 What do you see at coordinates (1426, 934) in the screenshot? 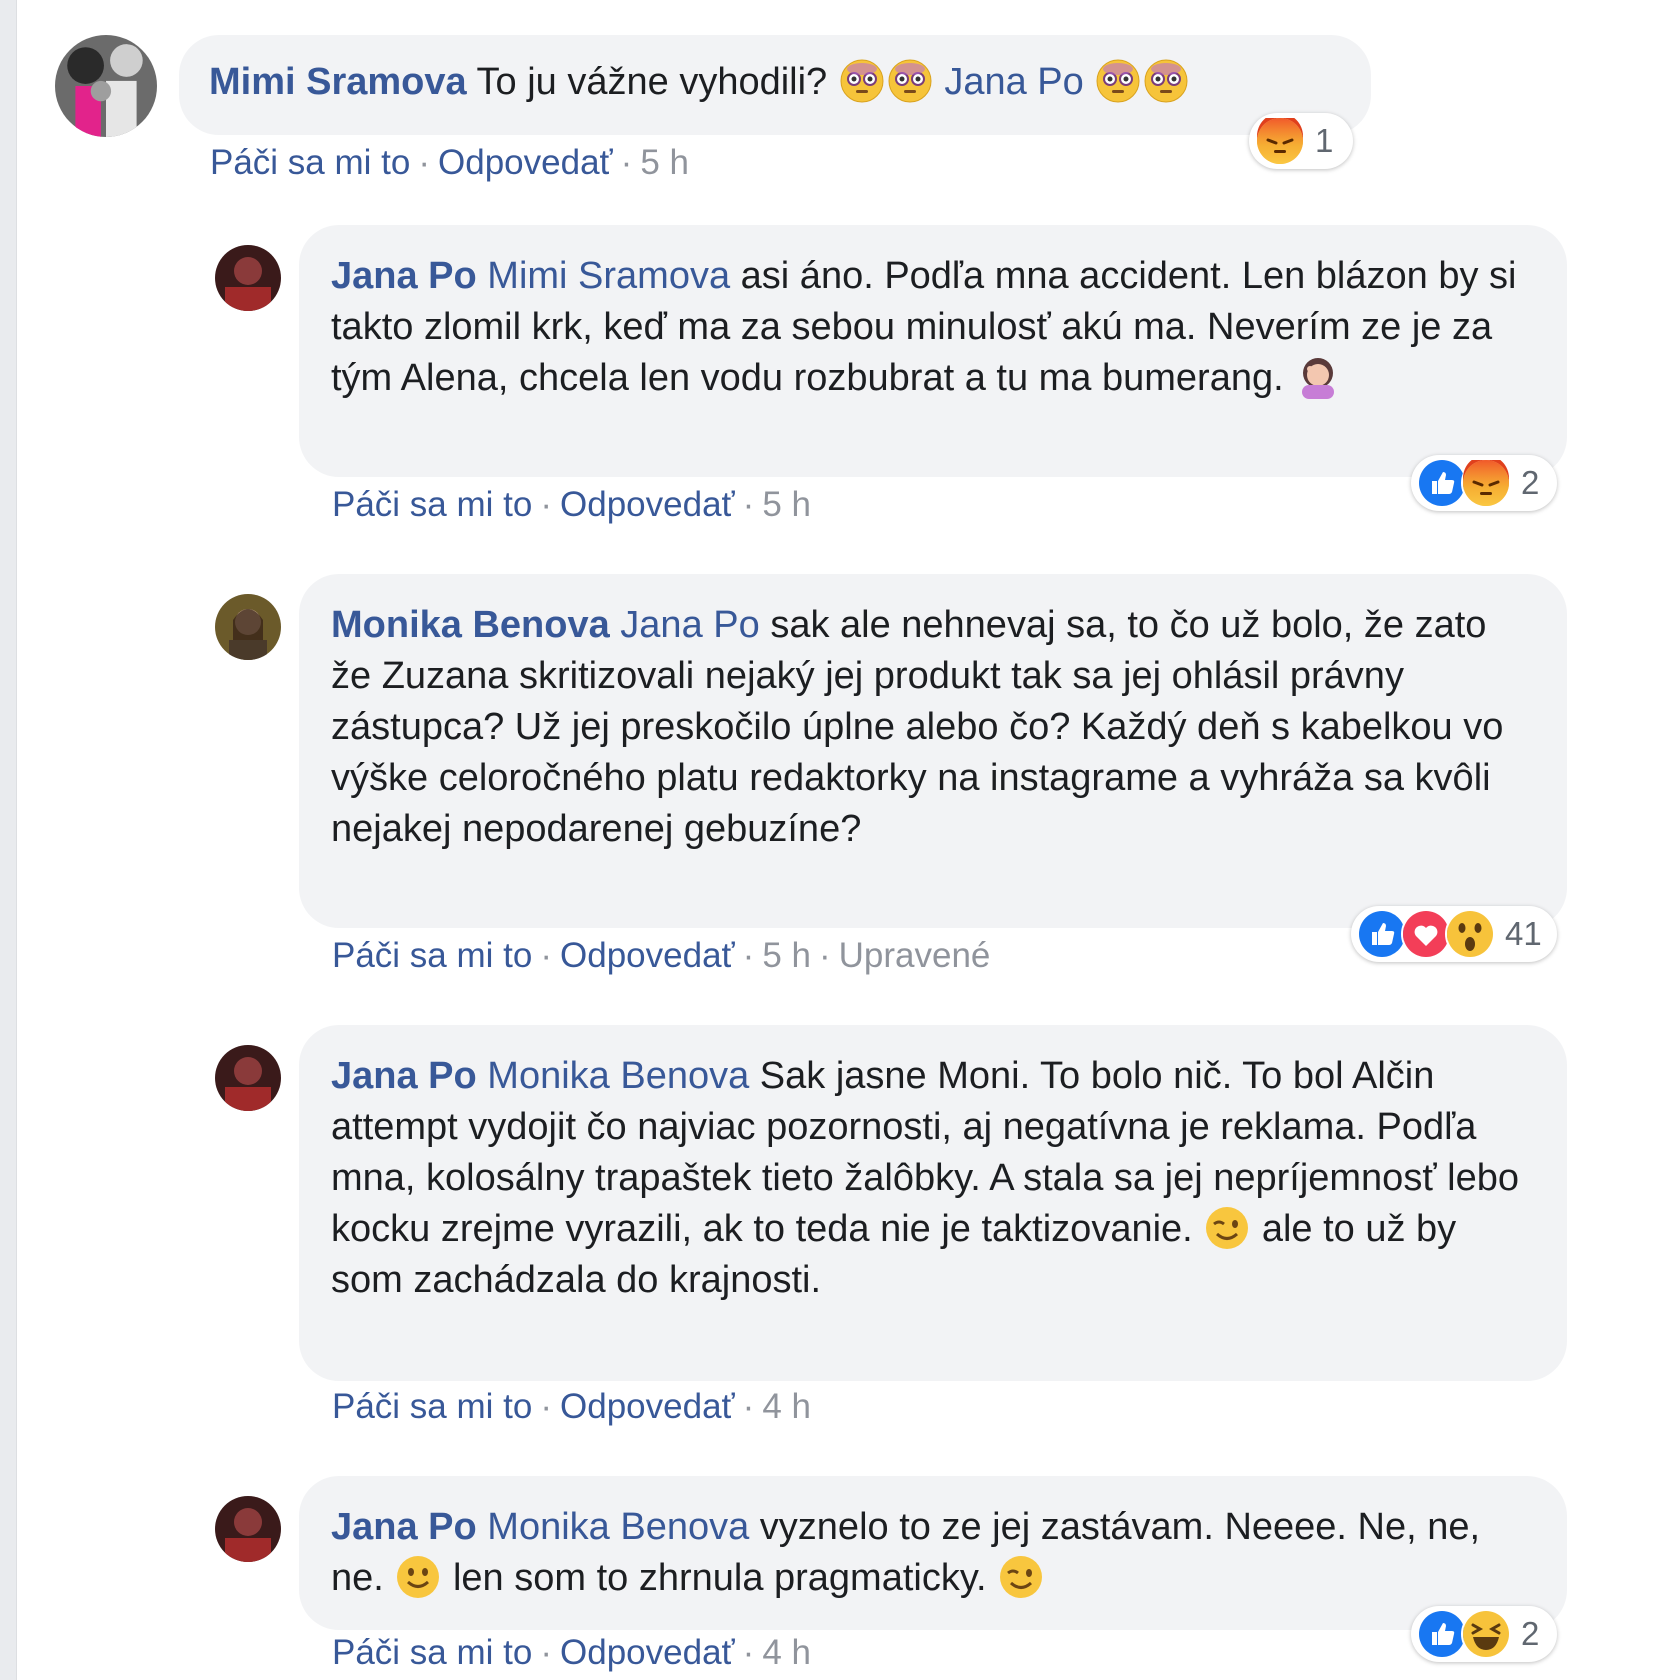
I see `love-reaction-icon` at bounding box center [1426, 934].